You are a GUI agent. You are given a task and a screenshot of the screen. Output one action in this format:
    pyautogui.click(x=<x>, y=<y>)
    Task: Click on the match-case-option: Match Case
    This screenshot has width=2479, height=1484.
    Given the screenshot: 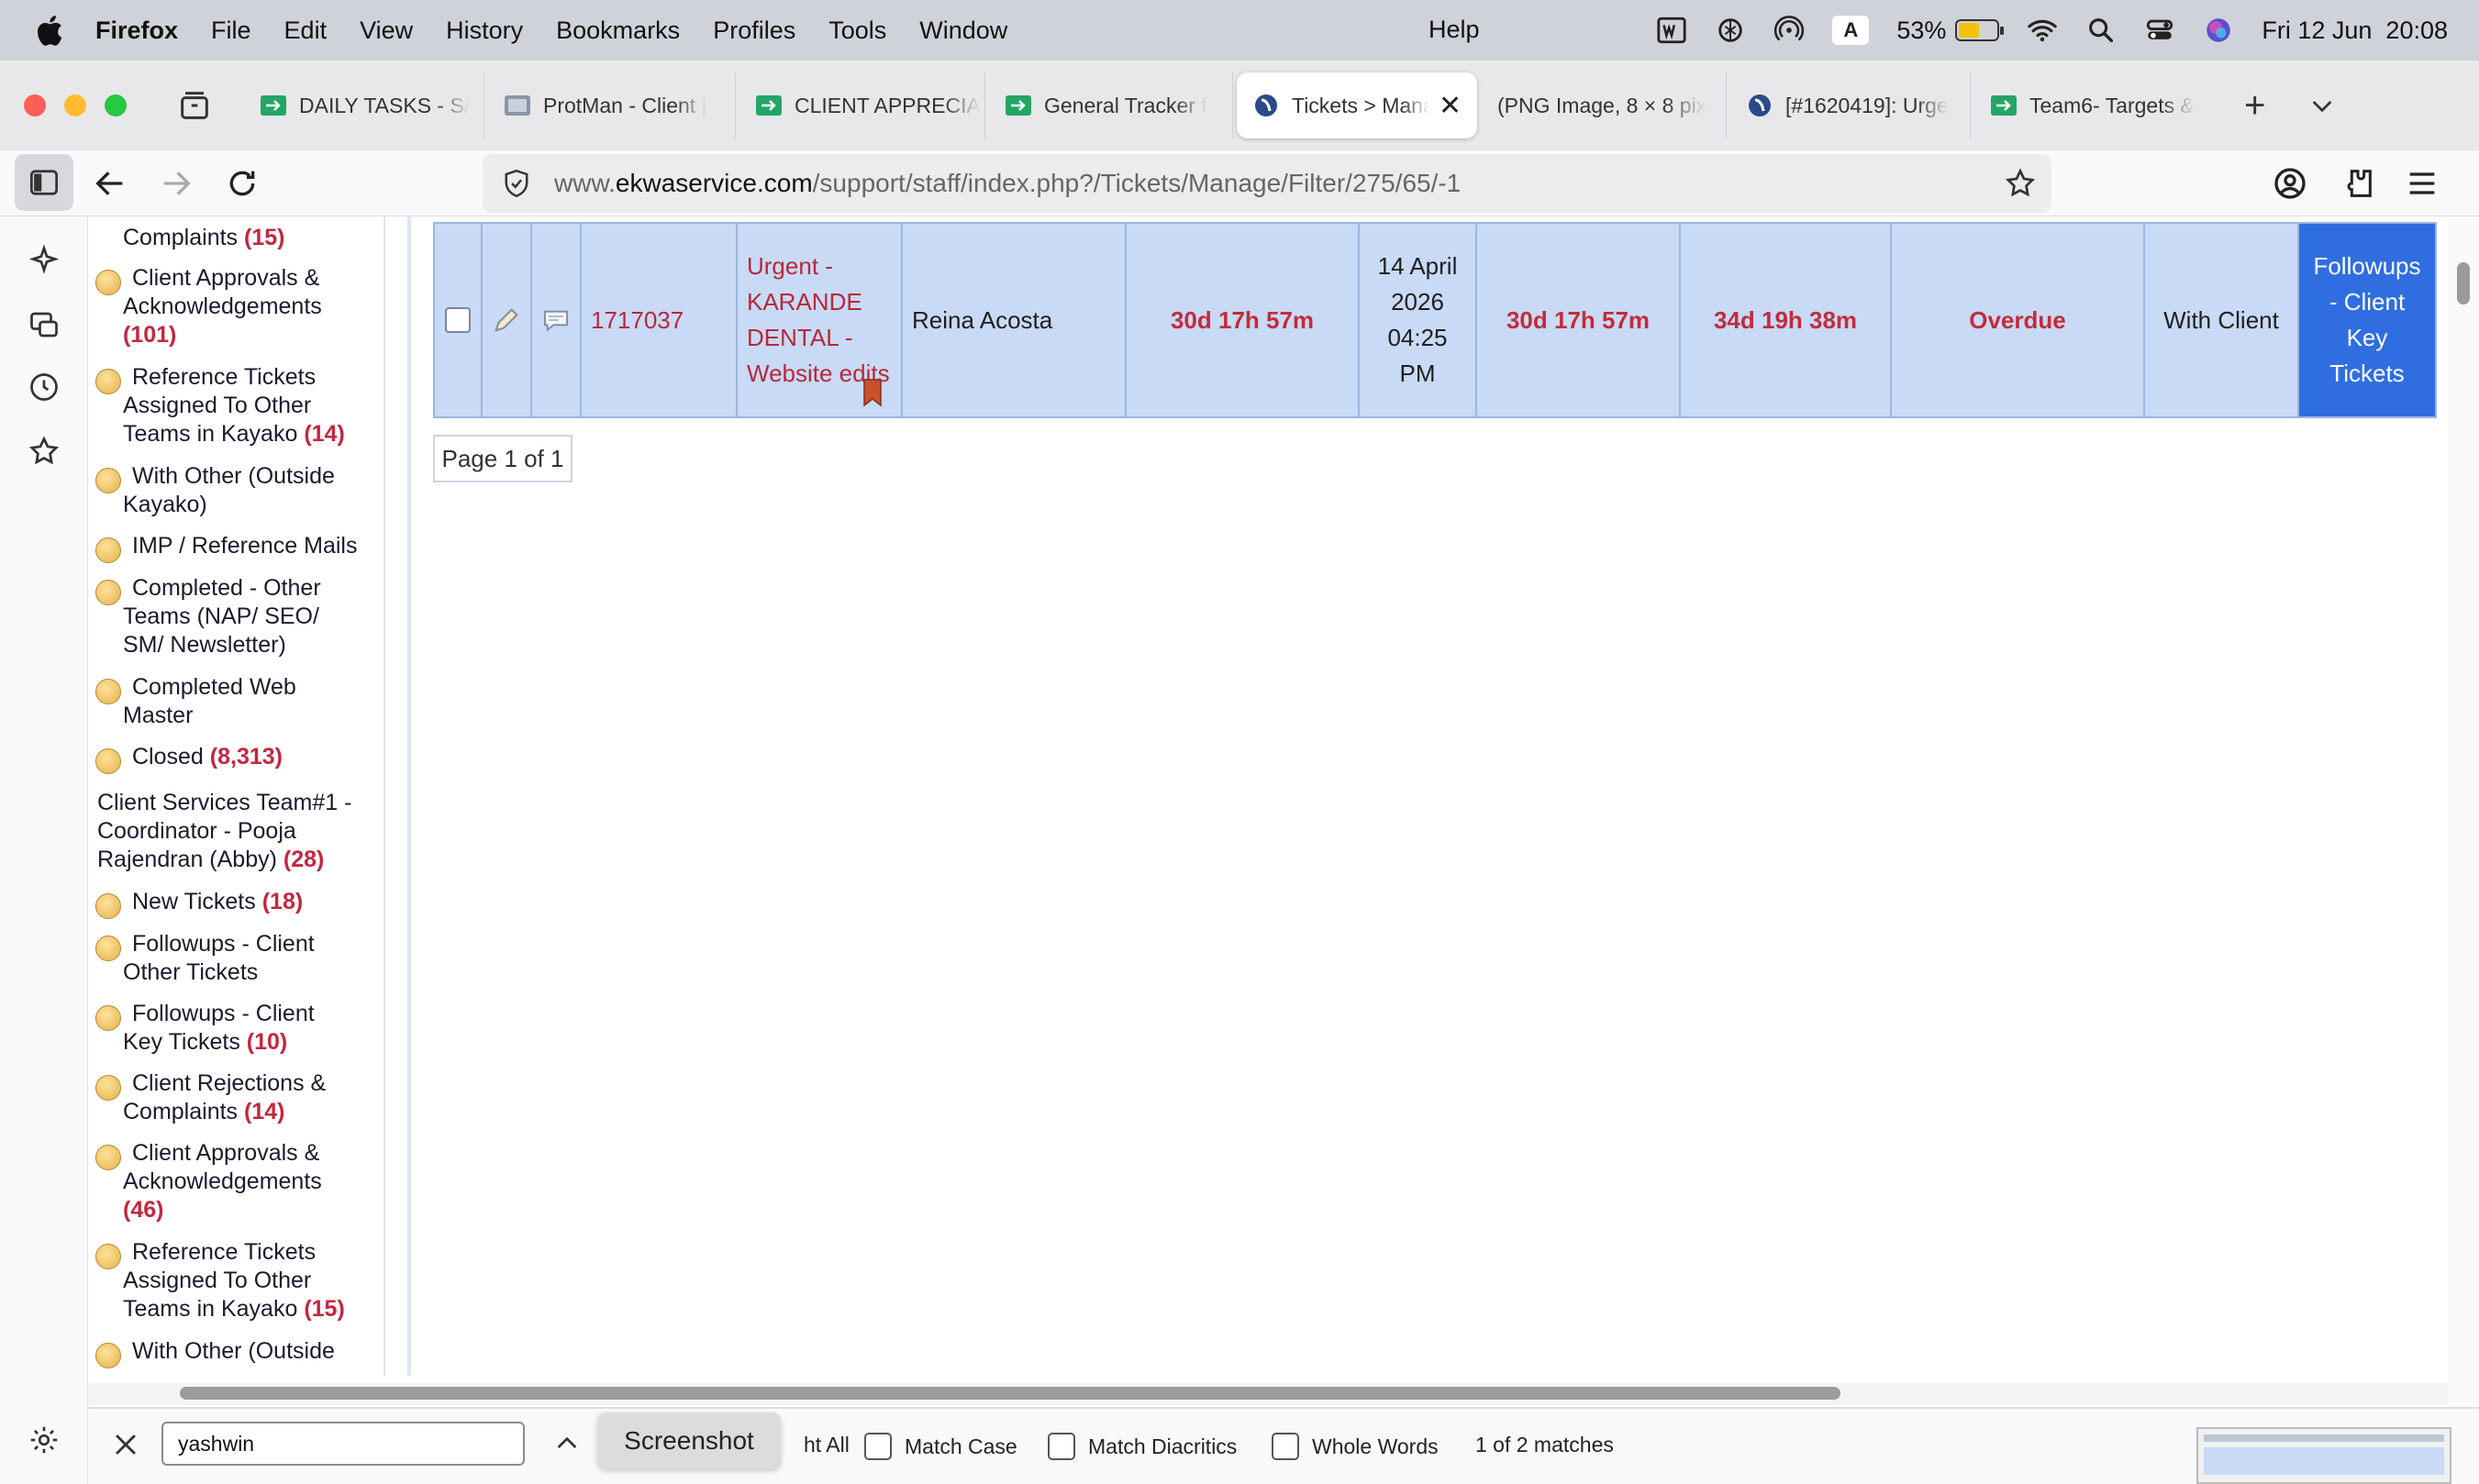 What is the action you would take?
    pyautogui.click(x=940, y=1446)
    